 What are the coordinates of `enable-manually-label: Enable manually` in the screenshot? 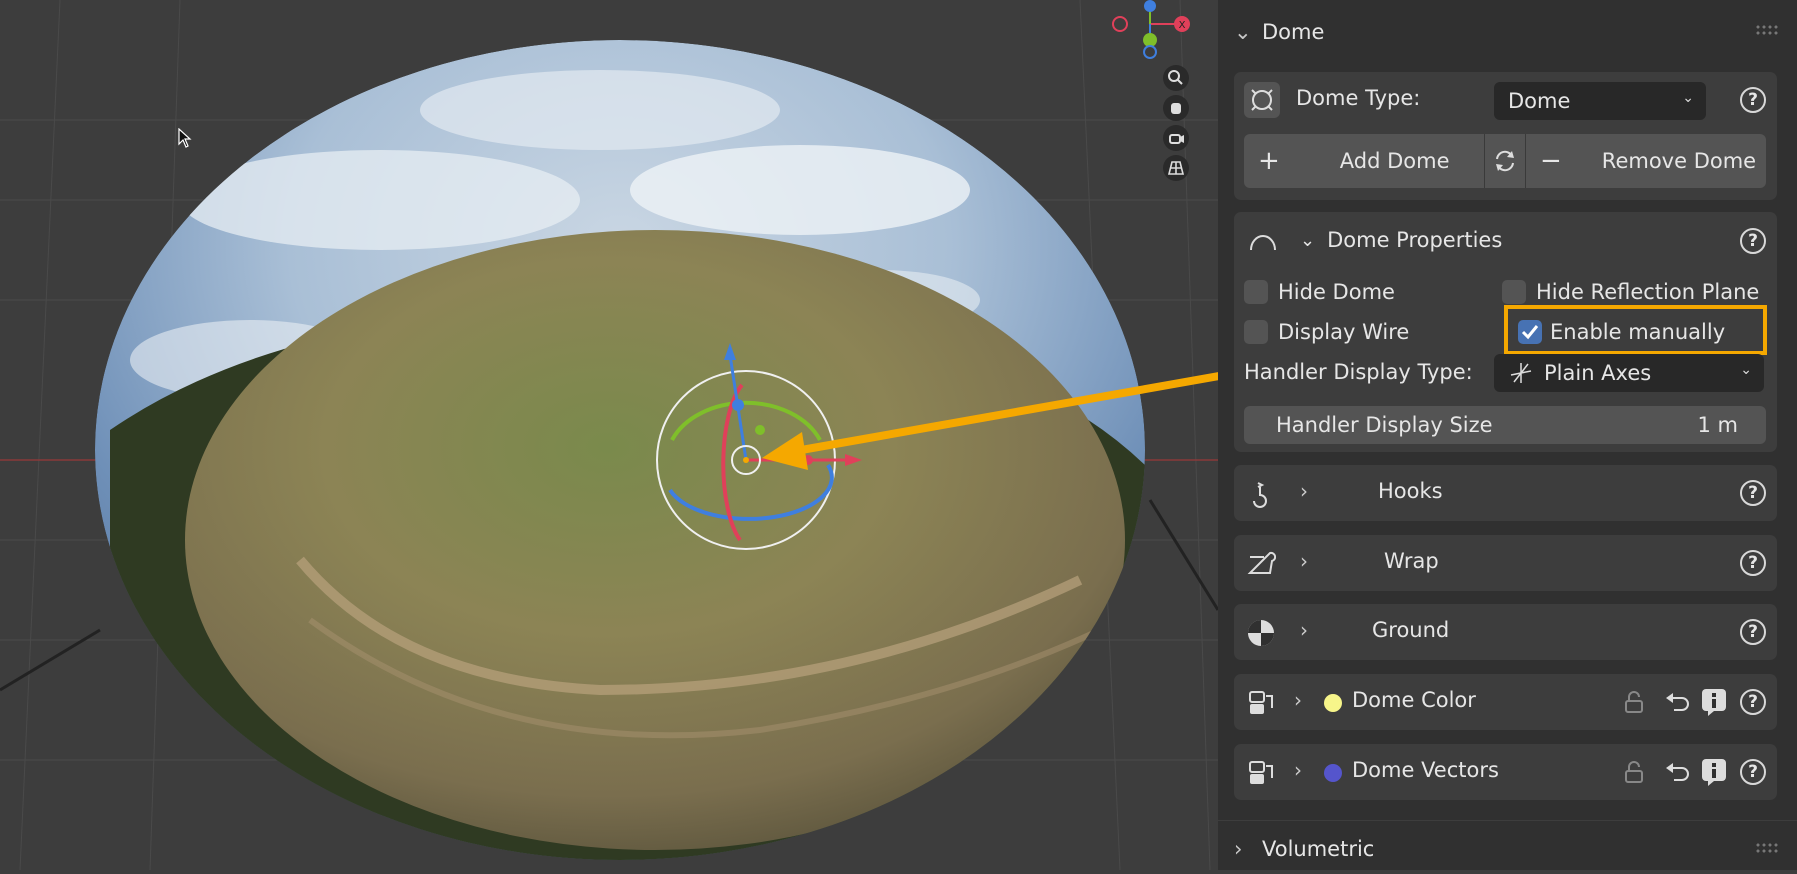 It's located at (1638, 332).